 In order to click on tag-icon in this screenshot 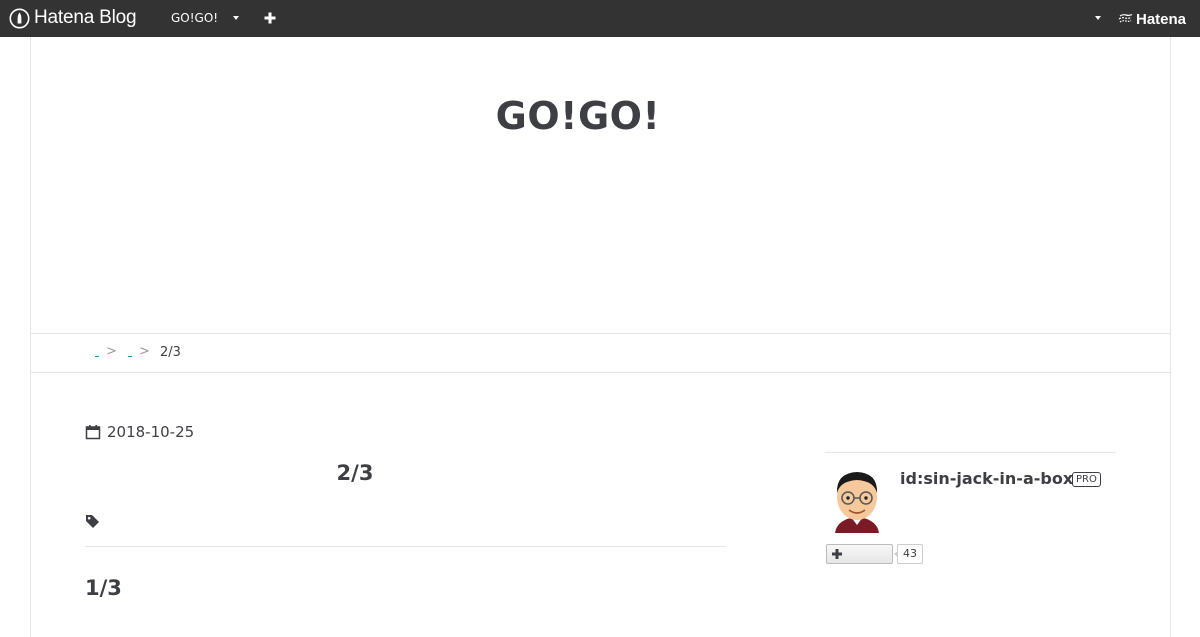, I will do `click(92, 521)`.